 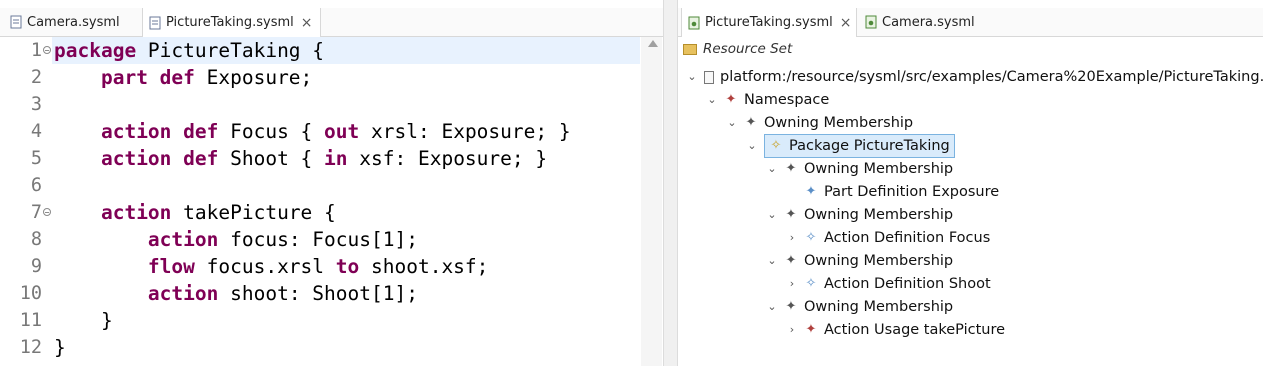 I want to click on code-text: action takePicture {, so click(x=195, y=212).